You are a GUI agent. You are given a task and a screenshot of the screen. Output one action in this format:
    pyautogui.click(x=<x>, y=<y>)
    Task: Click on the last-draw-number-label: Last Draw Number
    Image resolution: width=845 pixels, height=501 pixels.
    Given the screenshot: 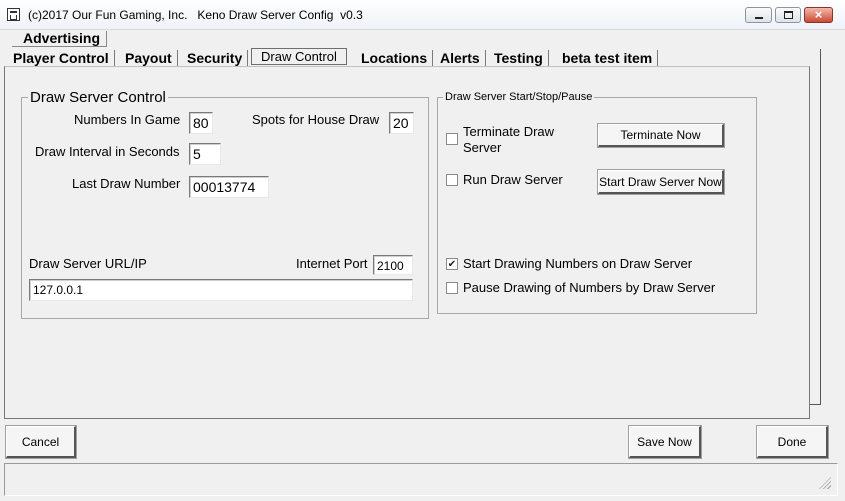 What is the action you would take?
    pyautogui.click(x=126, y=183)
    